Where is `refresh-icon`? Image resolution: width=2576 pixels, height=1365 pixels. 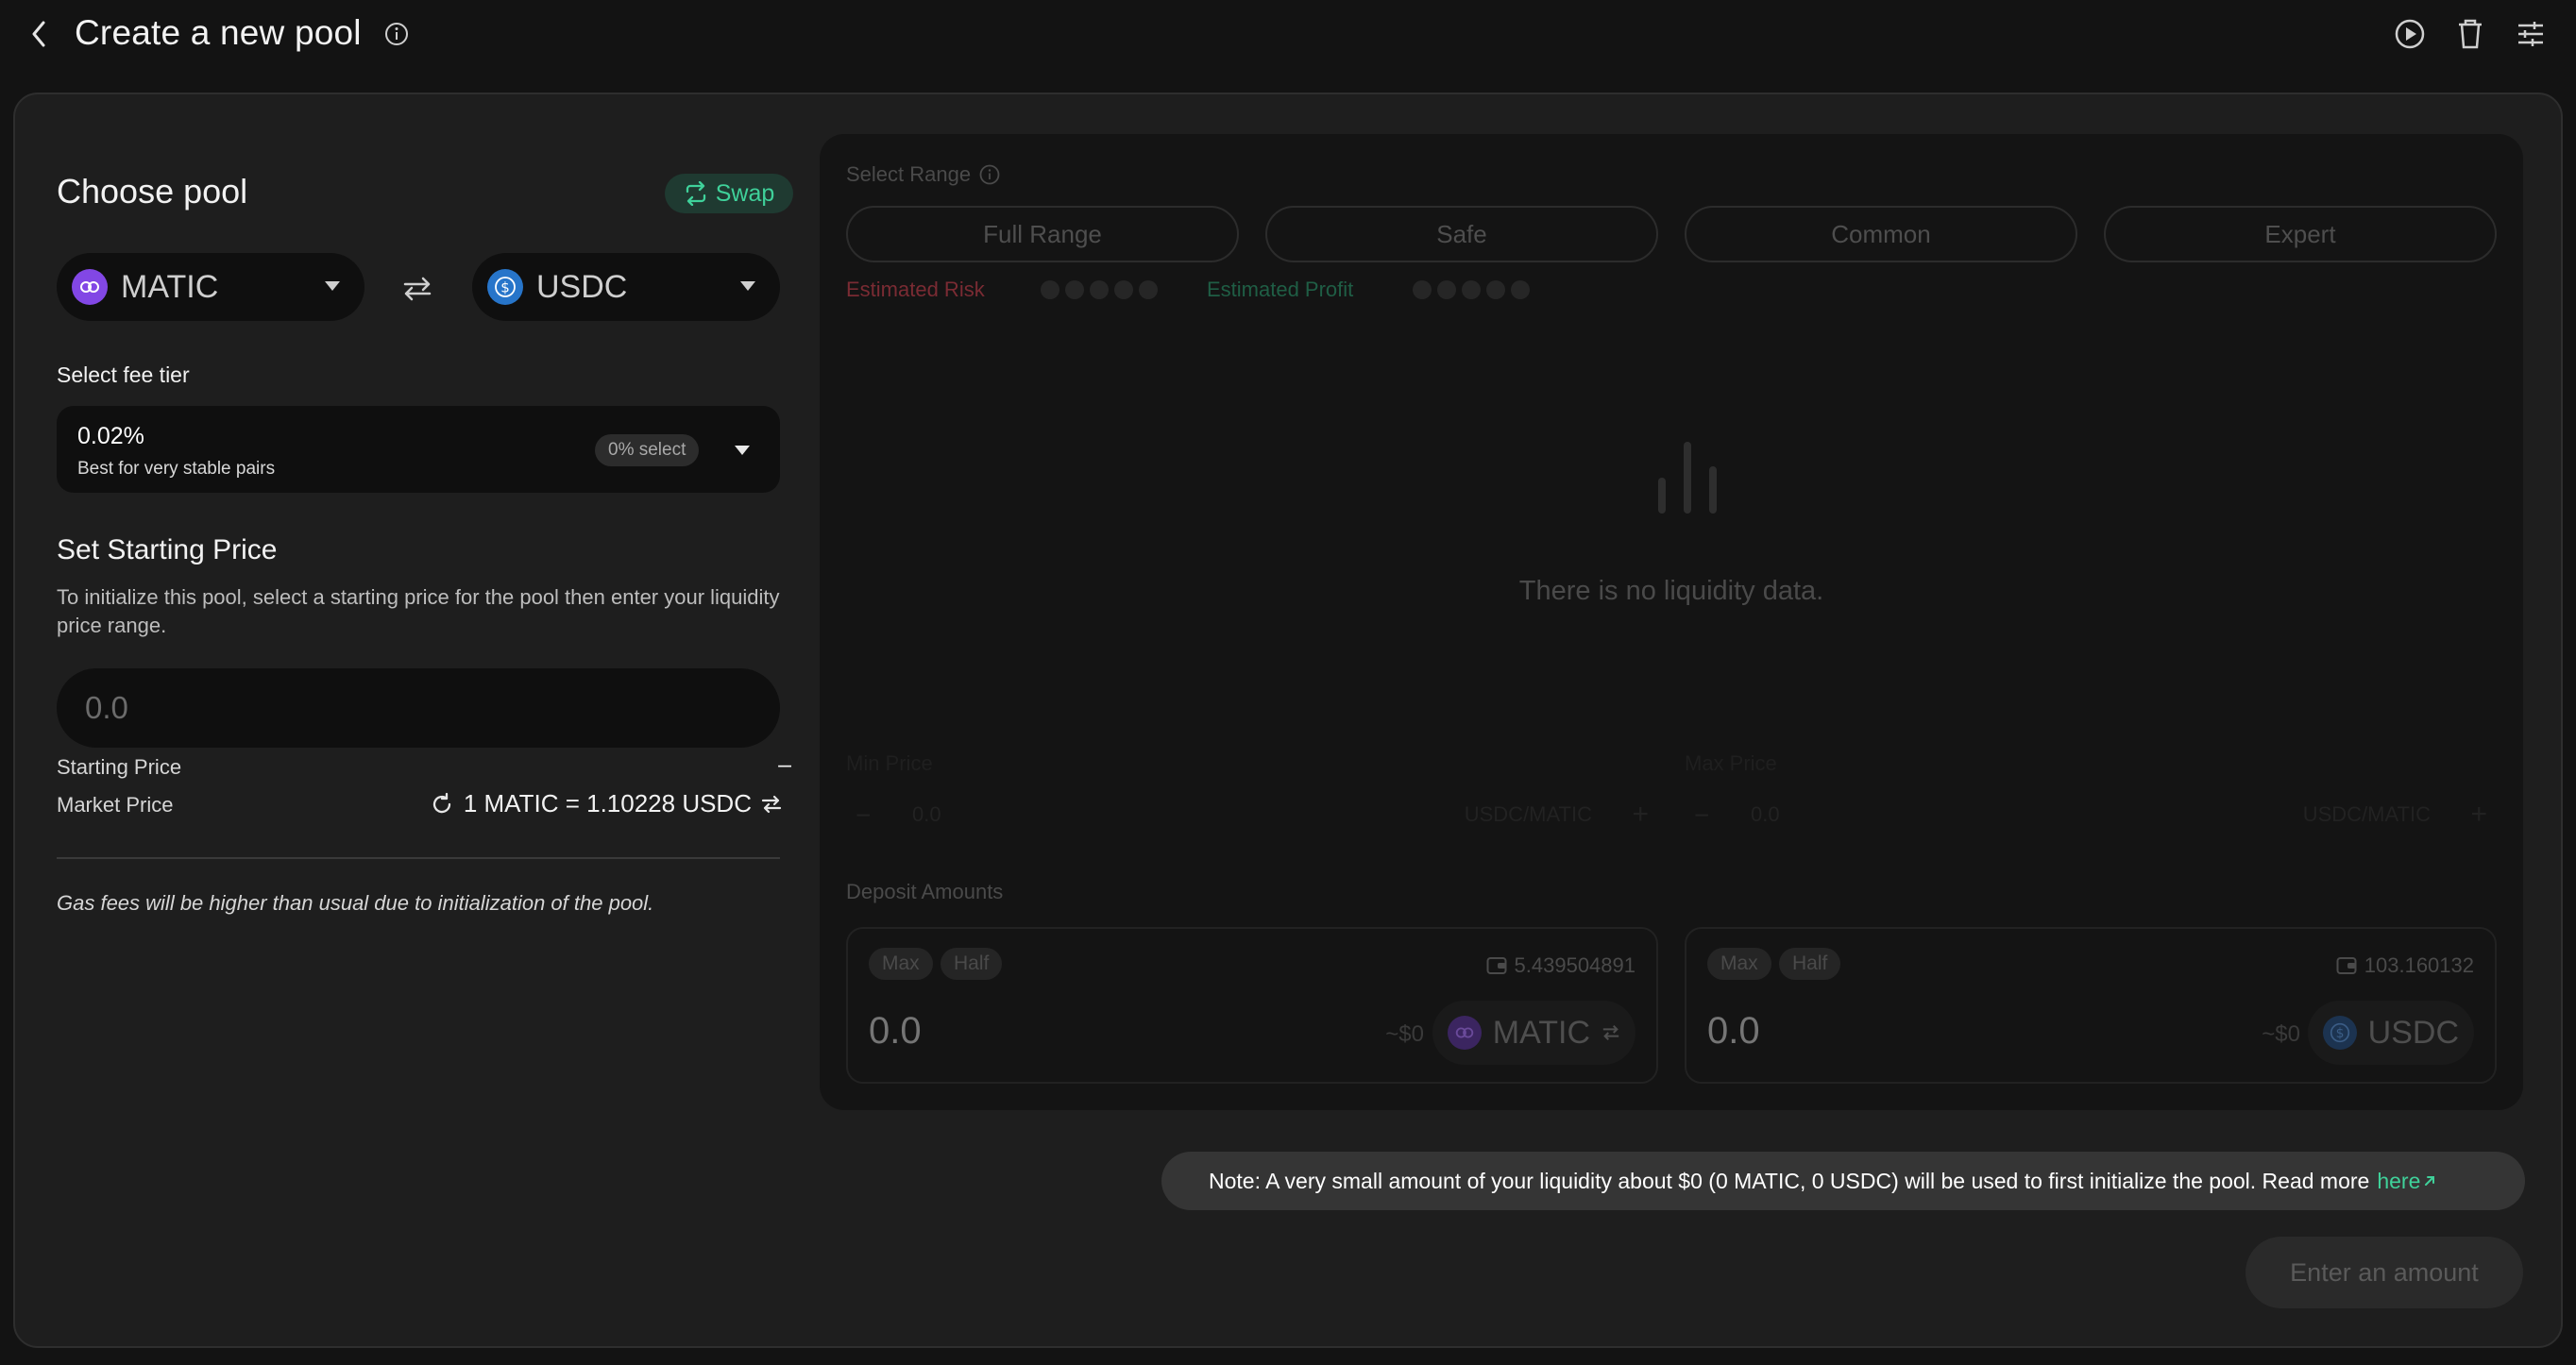
refresh-icon is located at coordinates (442, 804).